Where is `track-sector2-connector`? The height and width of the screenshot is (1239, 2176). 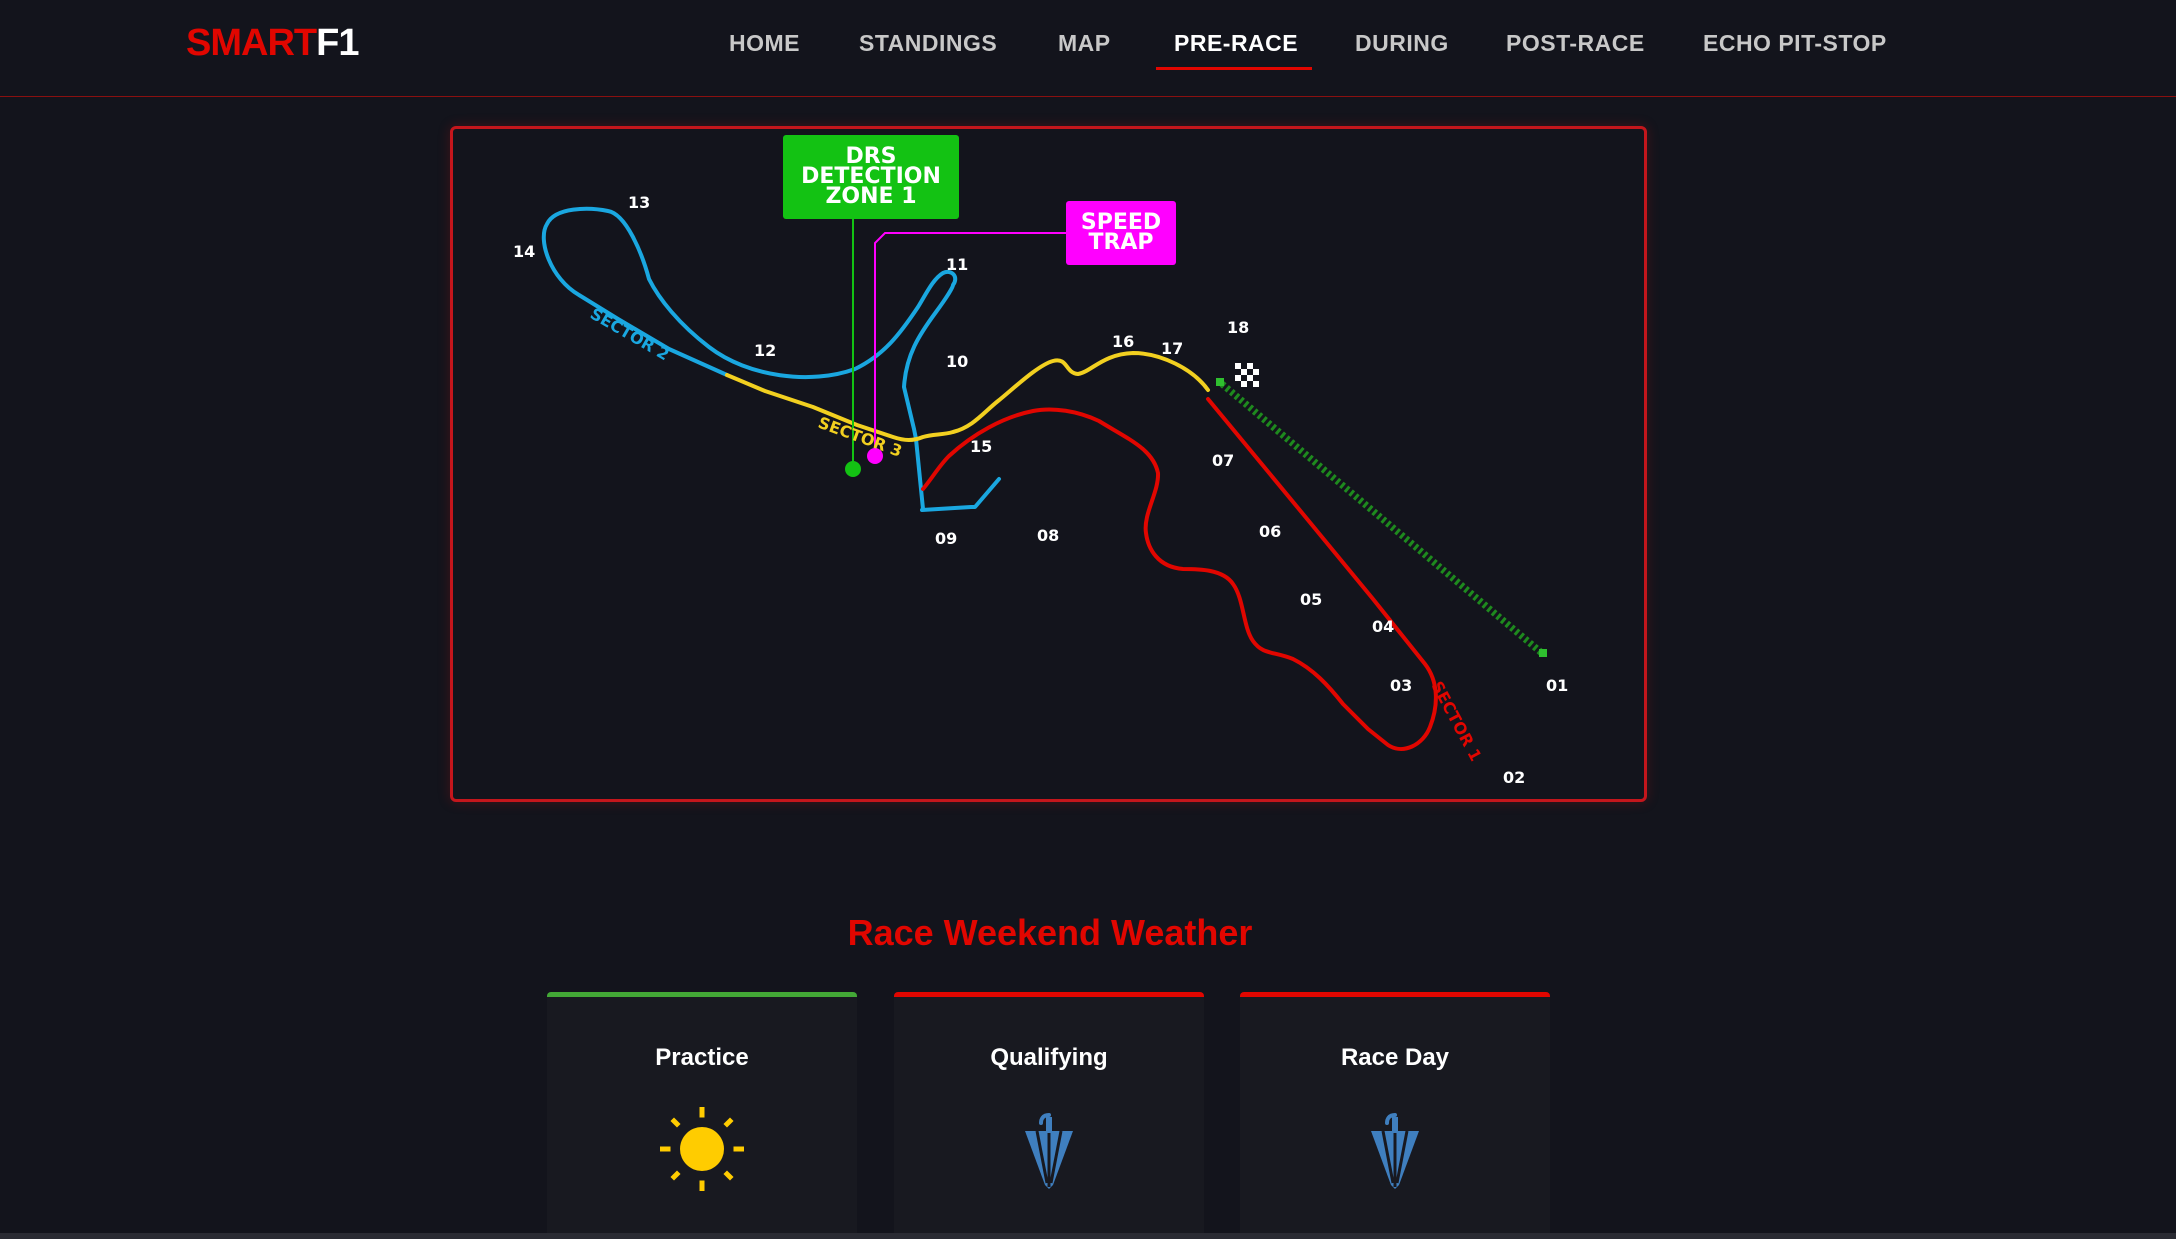
track-sector2-connector is located at coordinates (919, 474).